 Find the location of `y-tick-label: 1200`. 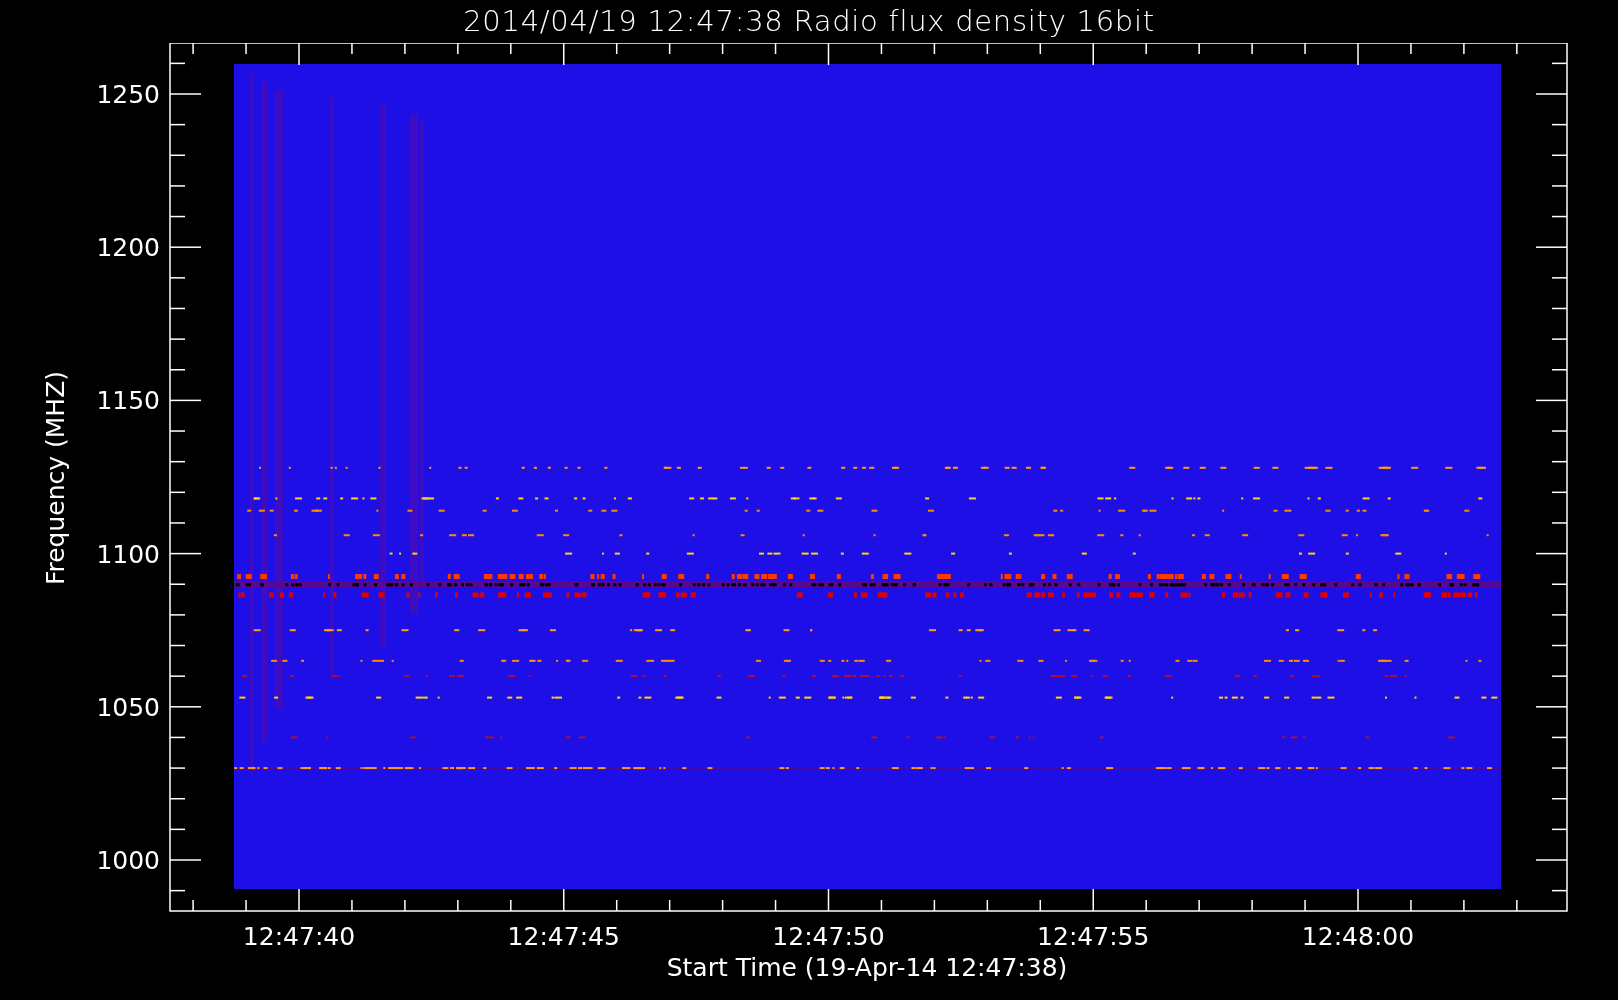

y-tick-label: 1200 is located at coordinates (128, 248).